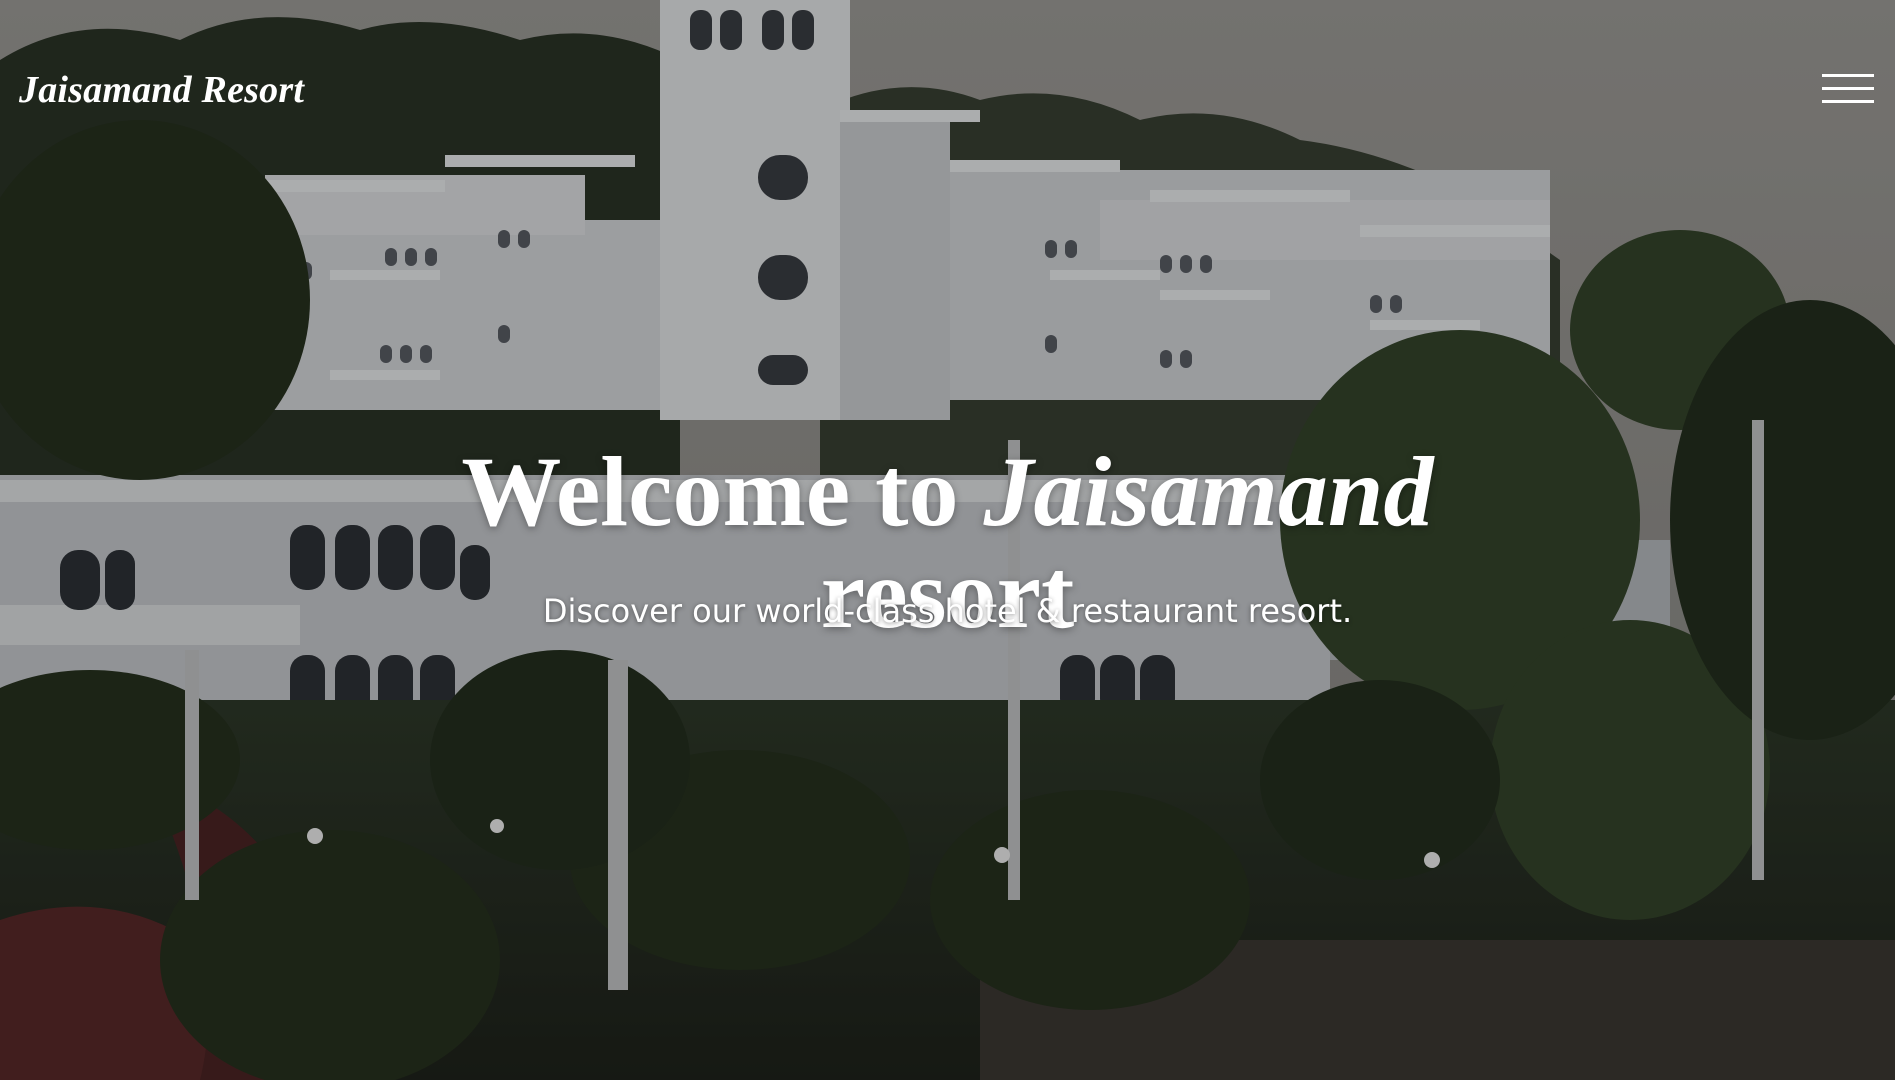  I want to click on hero-title-prefix: Welcome to, so click(722, 491).